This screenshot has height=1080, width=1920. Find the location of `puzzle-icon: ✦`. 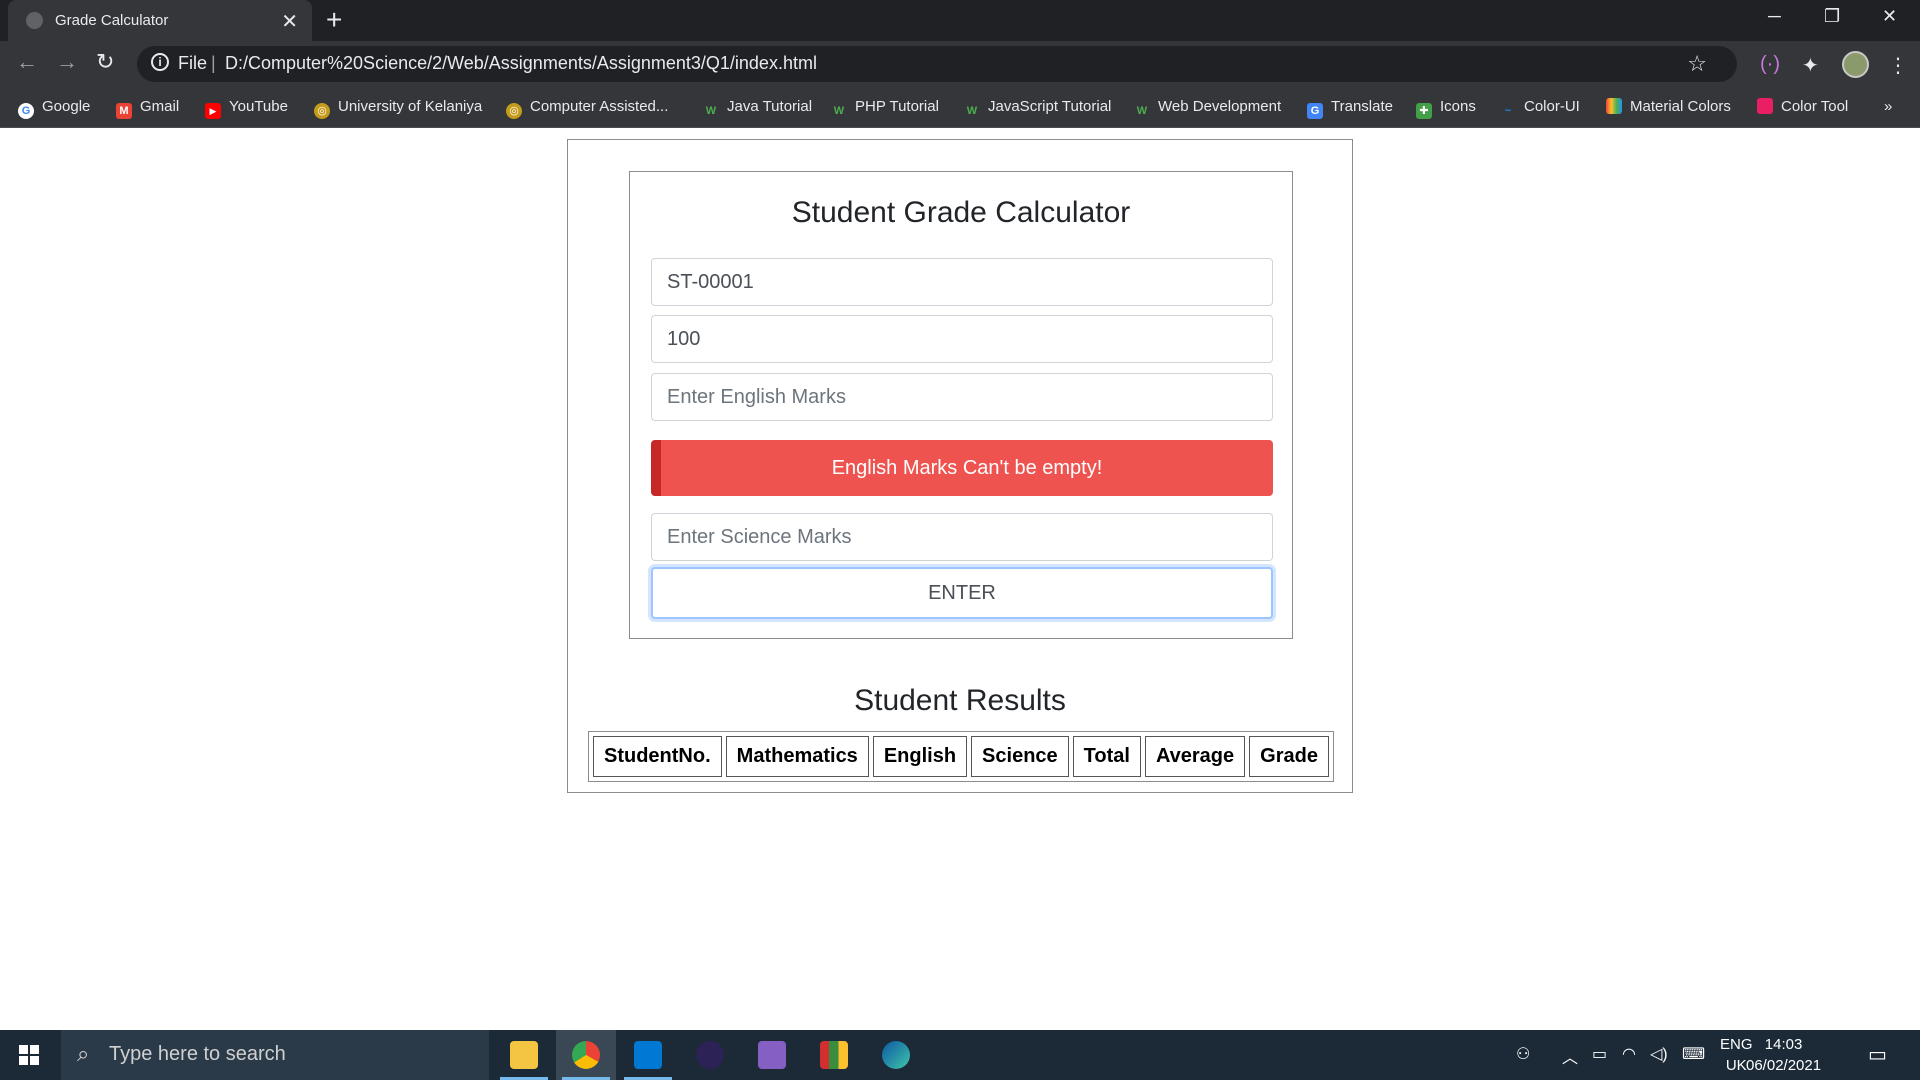

puzzle-icon: ✦ is located at coordinates (1810, 65).